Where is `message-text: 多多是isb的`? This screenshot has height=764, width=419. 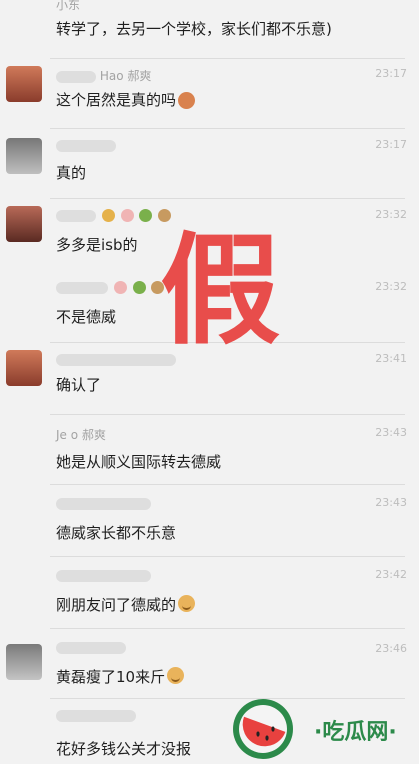
message-text: 多多是isb的 is located at coordinates (97, 245).